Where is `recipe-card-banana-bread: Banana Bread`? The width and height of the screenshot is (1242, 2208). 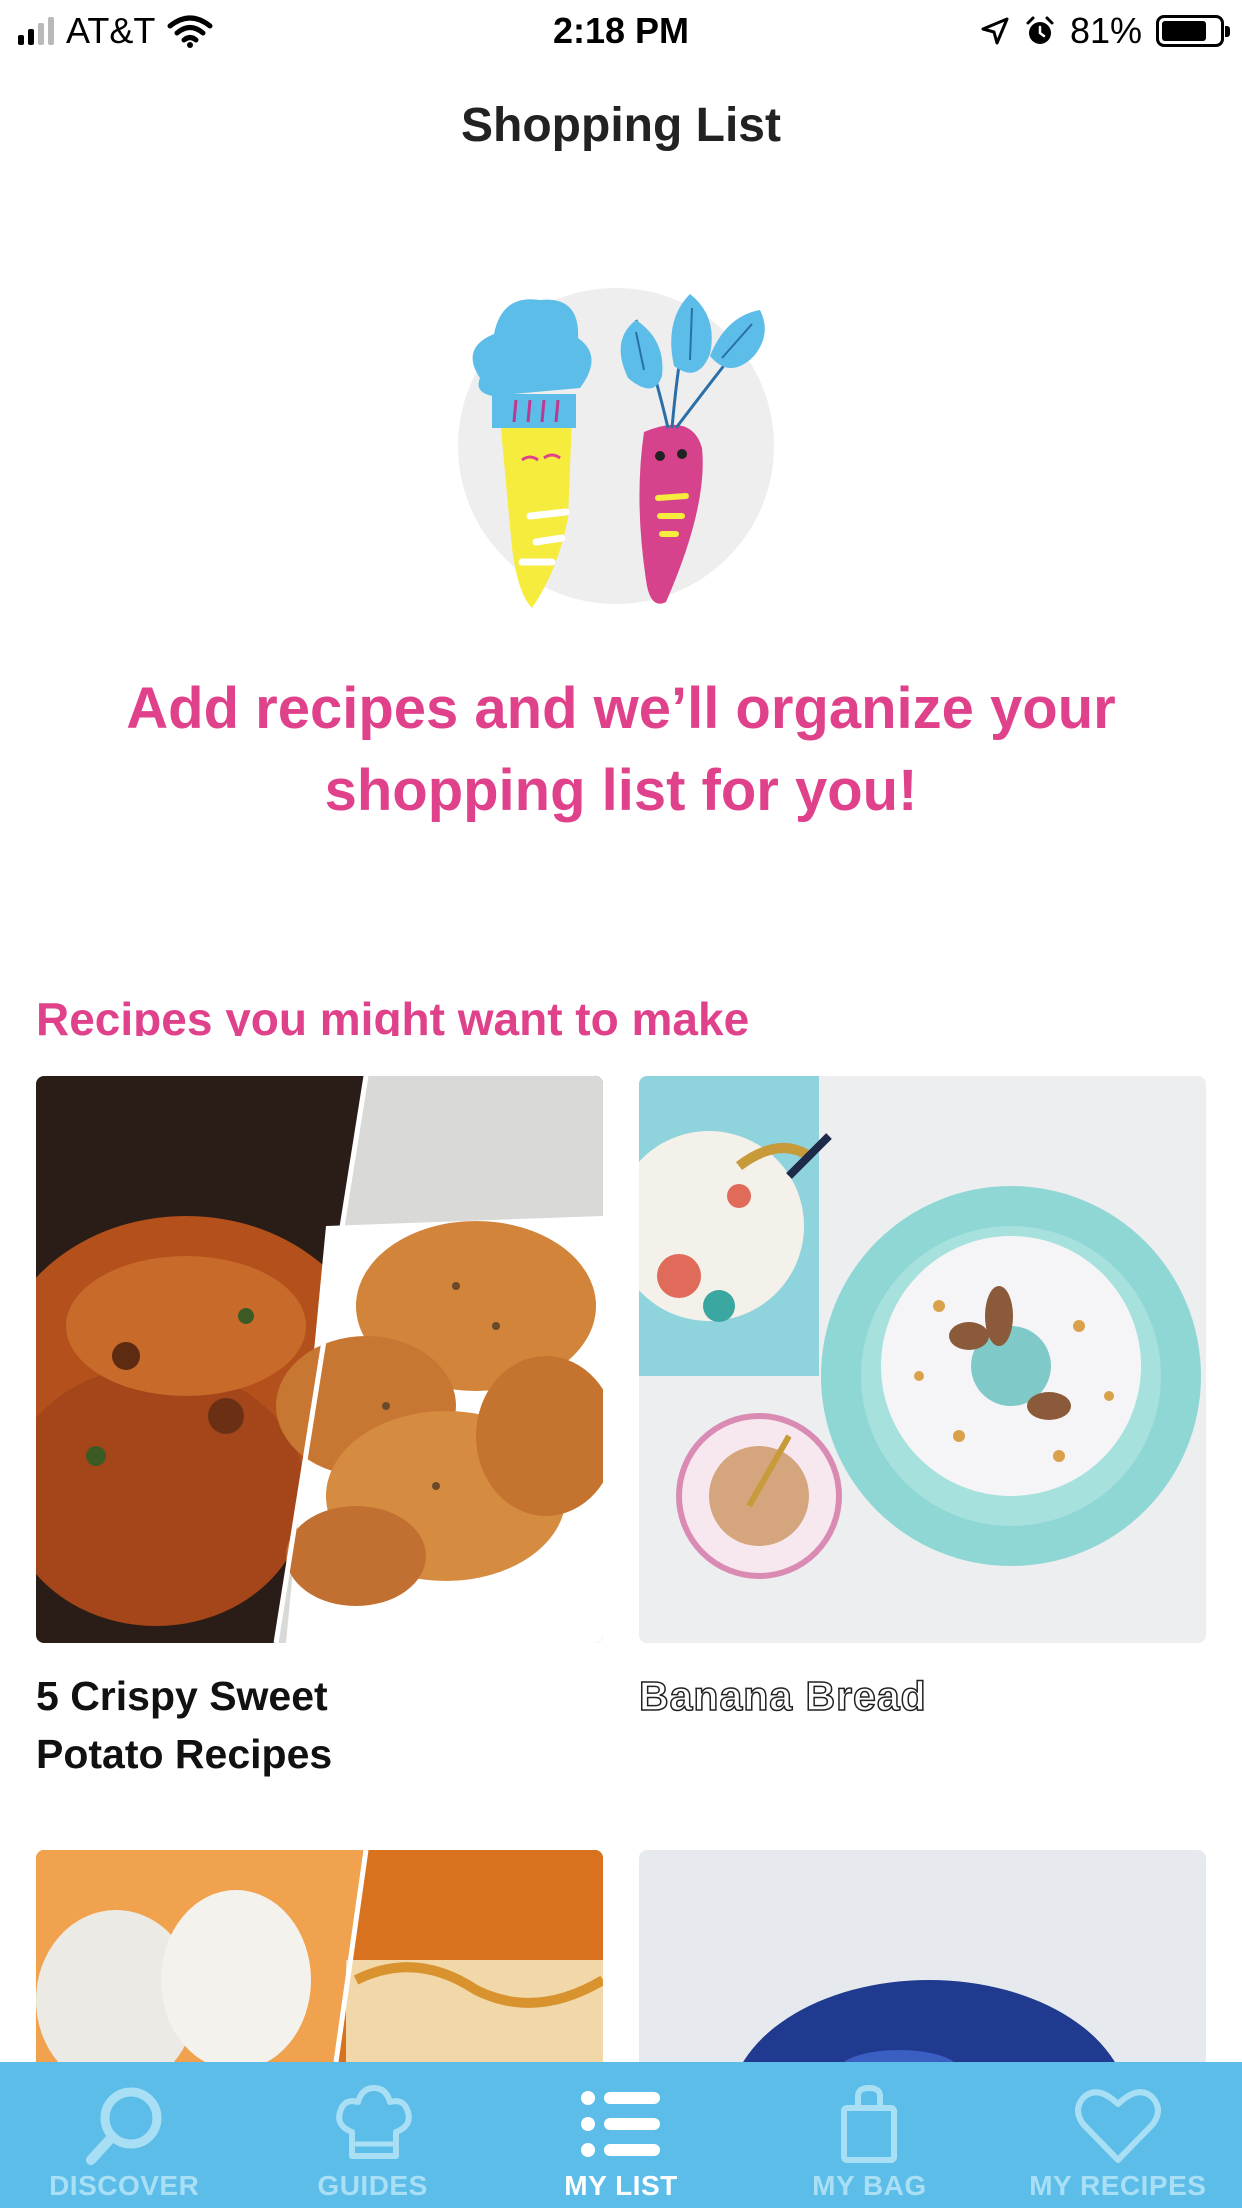
recipe-card-banana-bread: Banana Bread is located at coordinates (922, 1400).